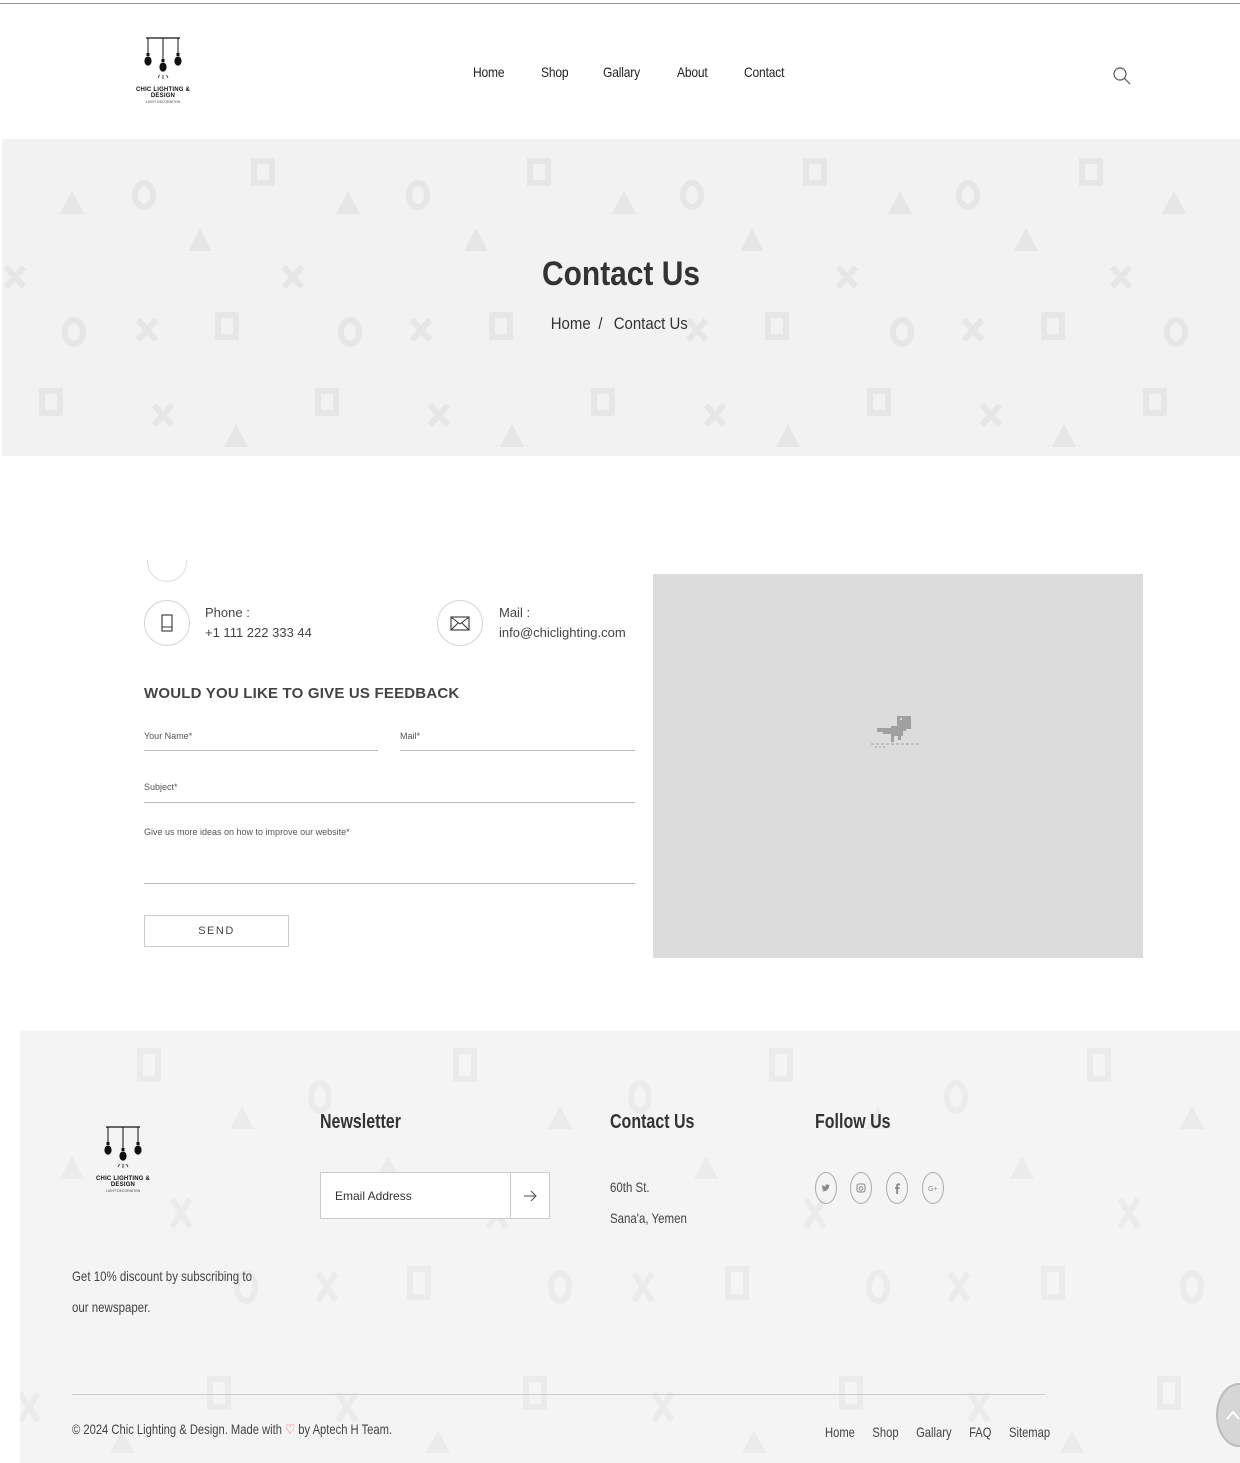 The image size is (1240, 1463). Describe the element at coordinates (898, 766) in the screenshot. I see `map-embed` at that location.